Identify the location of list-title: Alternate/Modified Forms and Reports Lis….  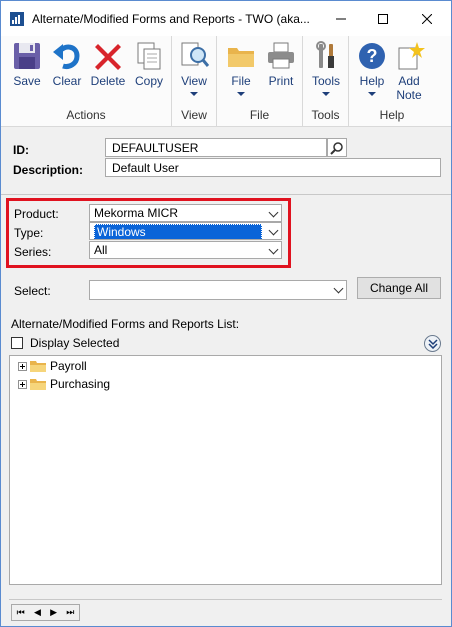
(125, 324).